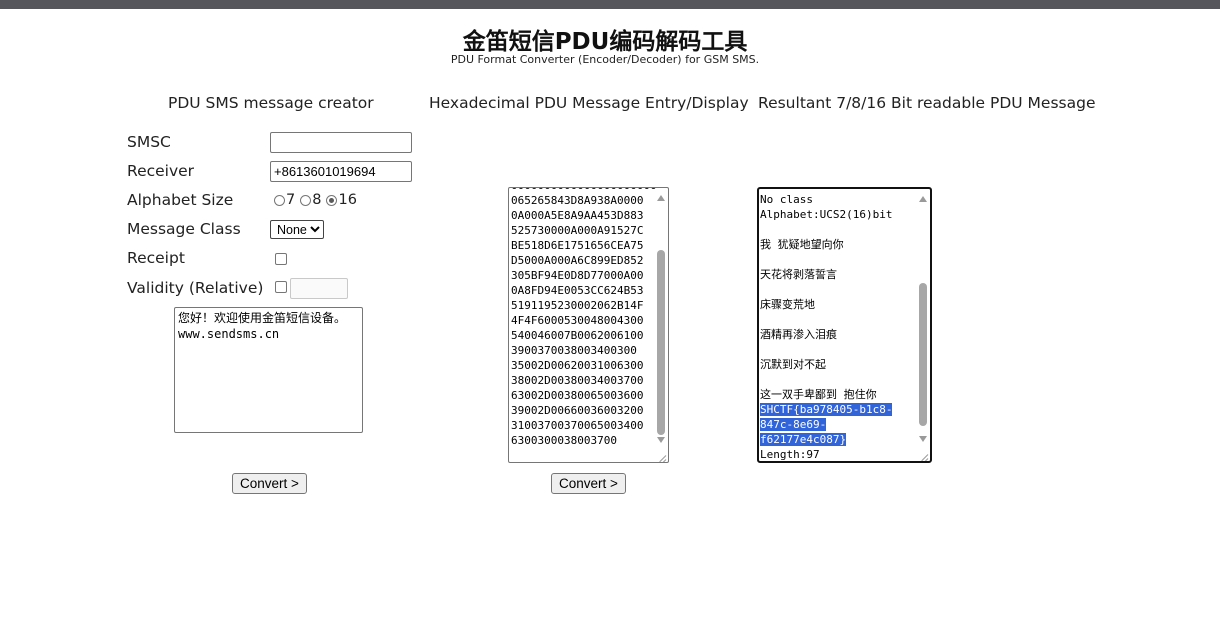 The height and width of the screenshot is (624, 1220). I want to click on hex-line: 540046007B0062006100, so click(577, 335).